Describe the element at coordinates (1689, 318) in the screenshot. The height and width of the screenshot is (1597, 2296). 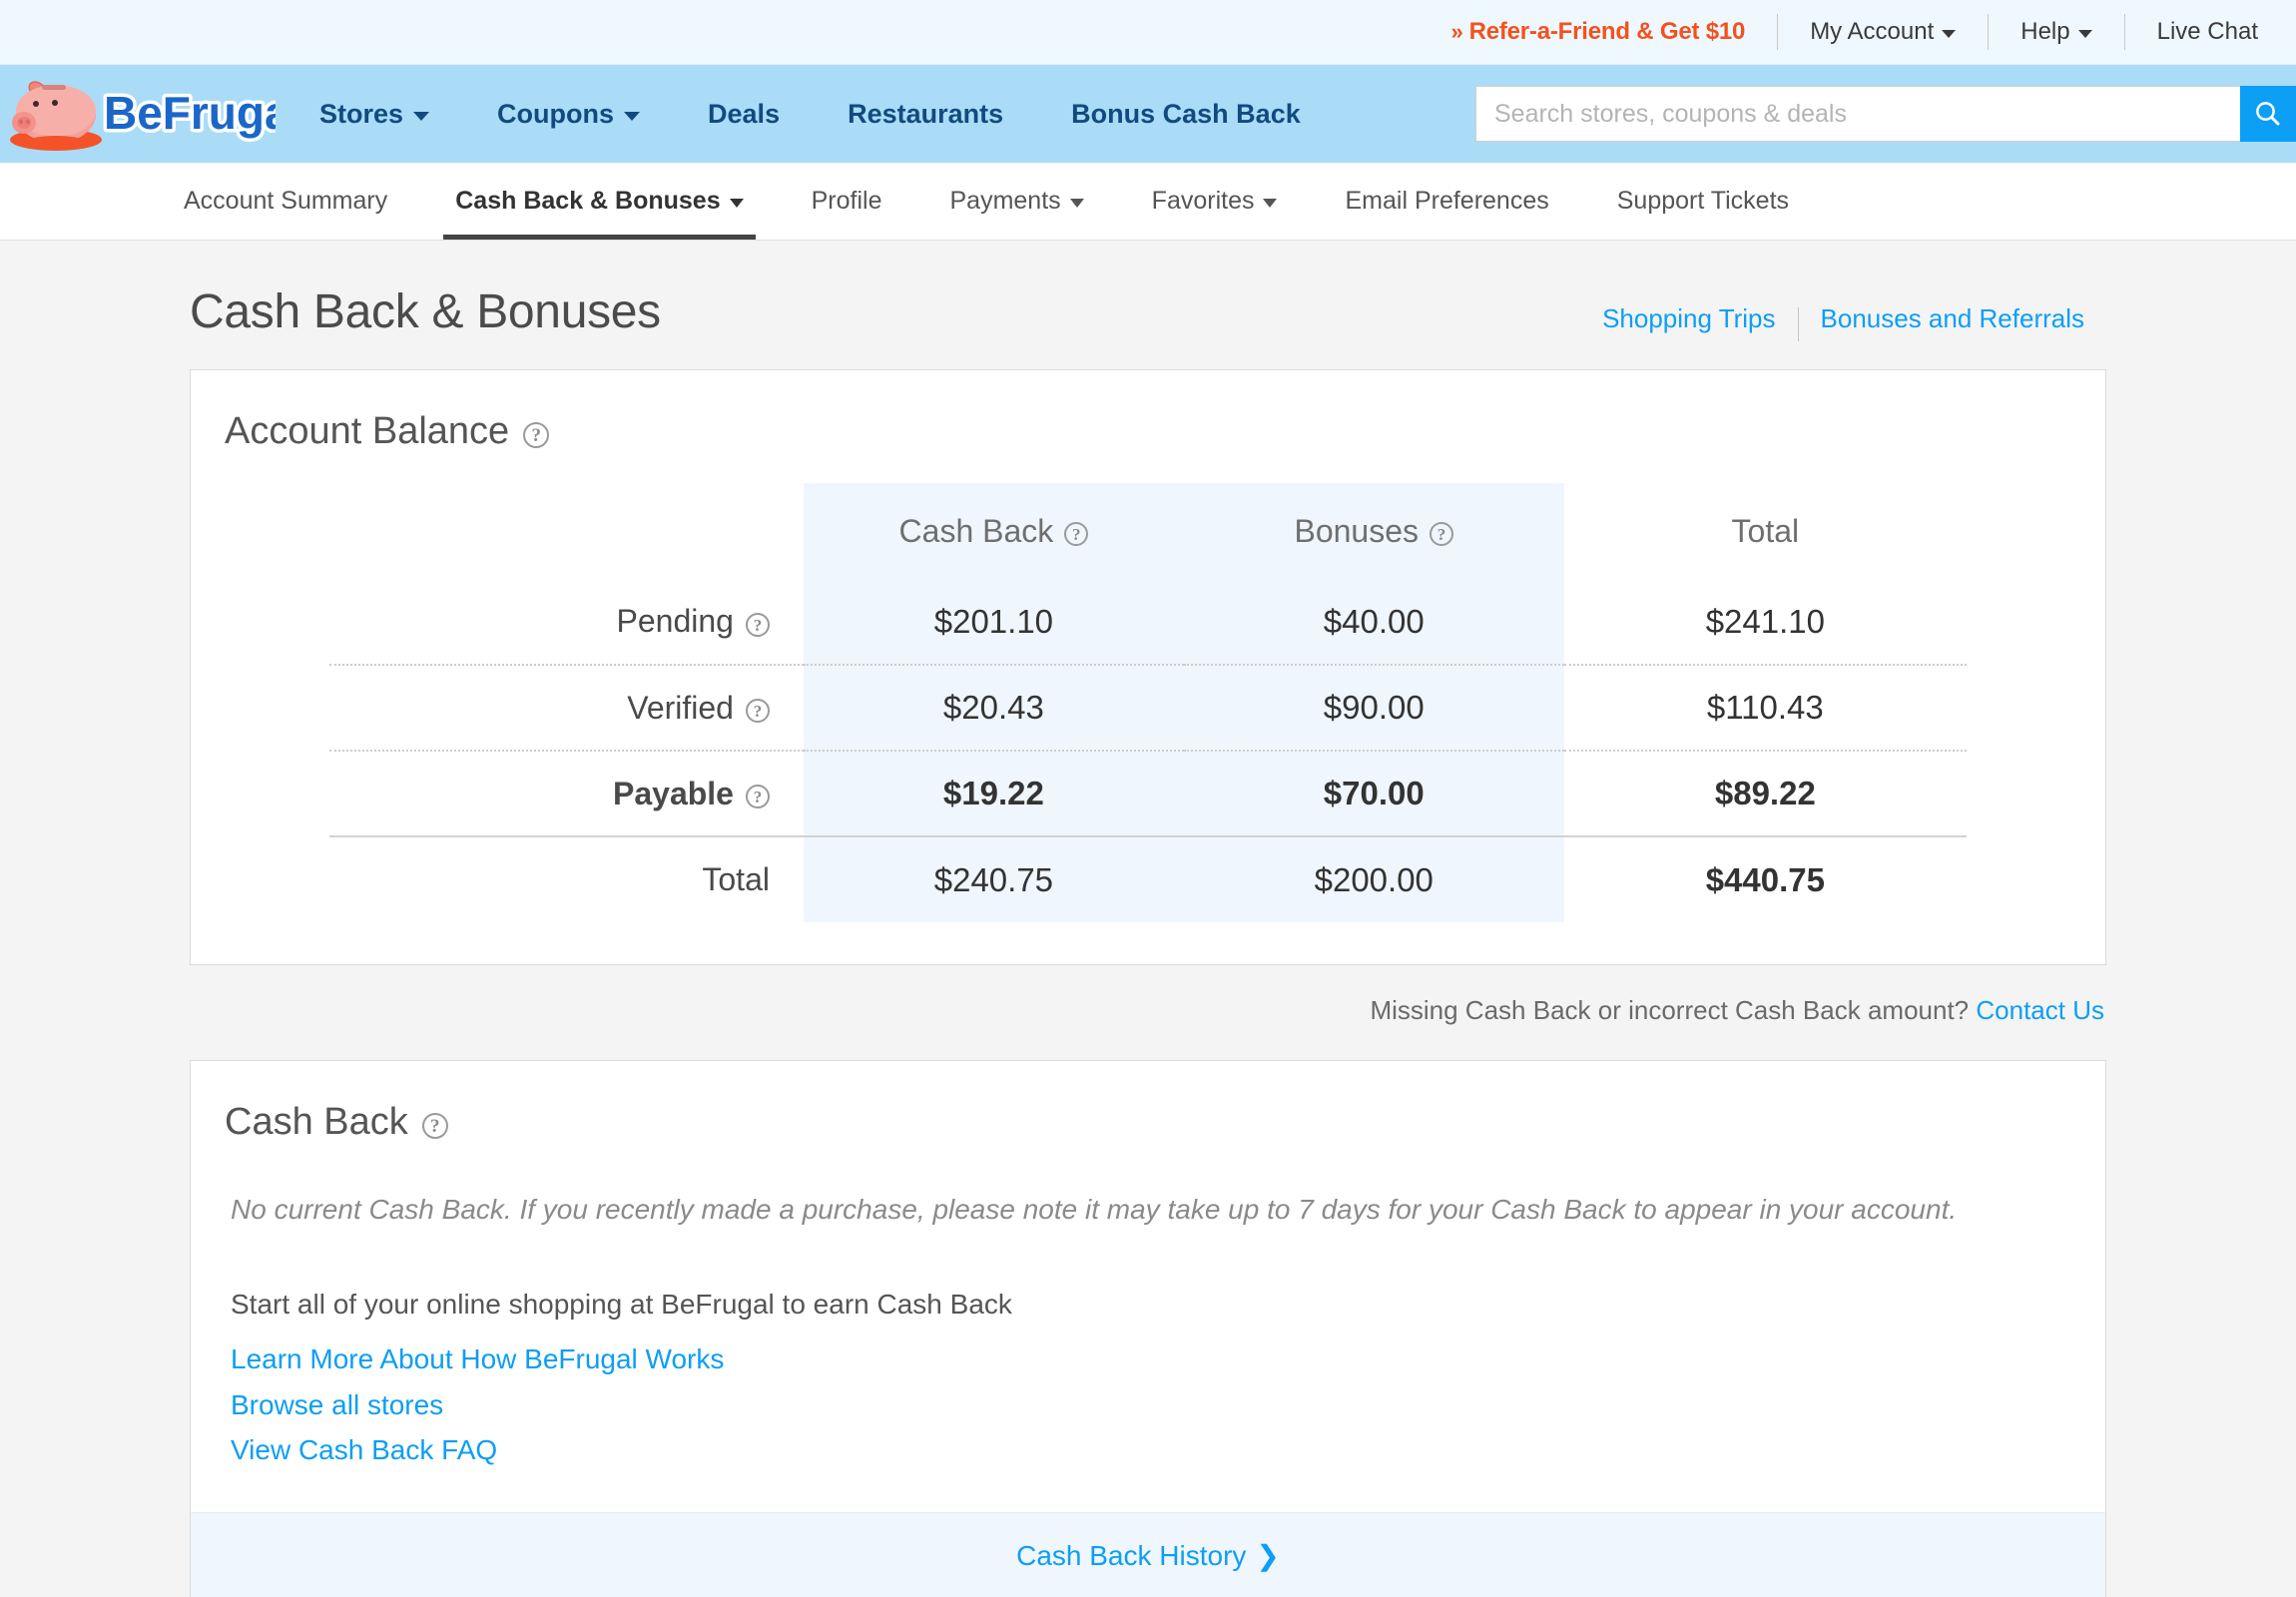
I see `shopping-trips-link: Shopping Trips` at that location.